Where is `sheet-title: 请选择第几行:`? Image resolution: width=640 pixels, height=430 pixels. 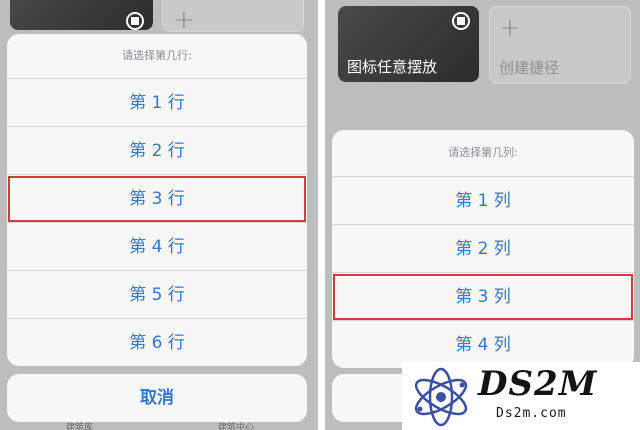 sheet-title: 请选择第几行: is located at coordinates (157, 56).